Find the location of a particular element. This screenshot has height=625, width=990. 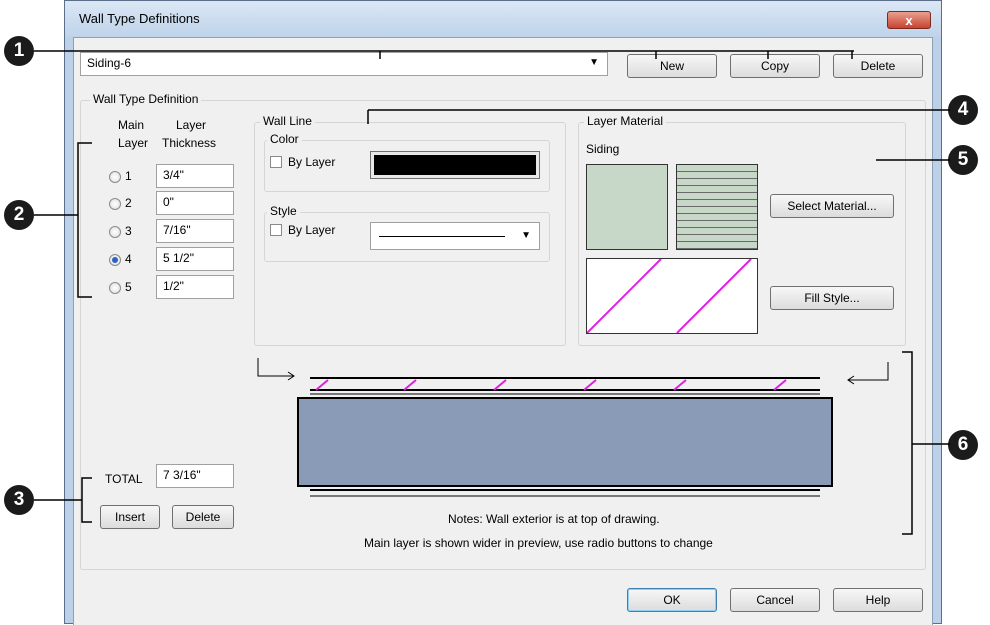

layer-5-radio is located at coordinates (115, 288).